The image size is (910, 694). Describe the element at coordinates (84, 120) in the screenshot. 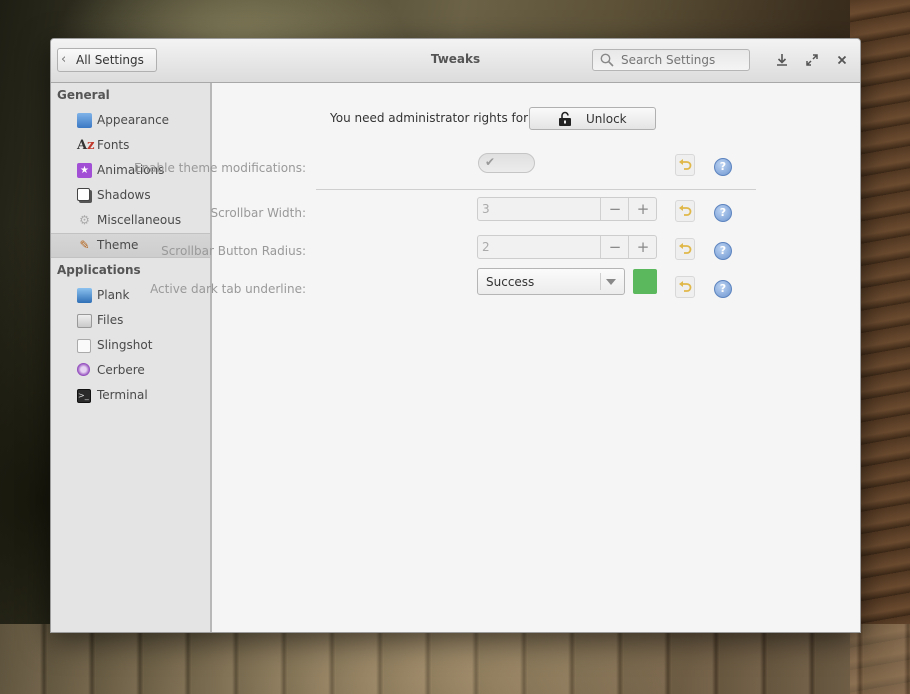

I see `appearance-icon` at that location.